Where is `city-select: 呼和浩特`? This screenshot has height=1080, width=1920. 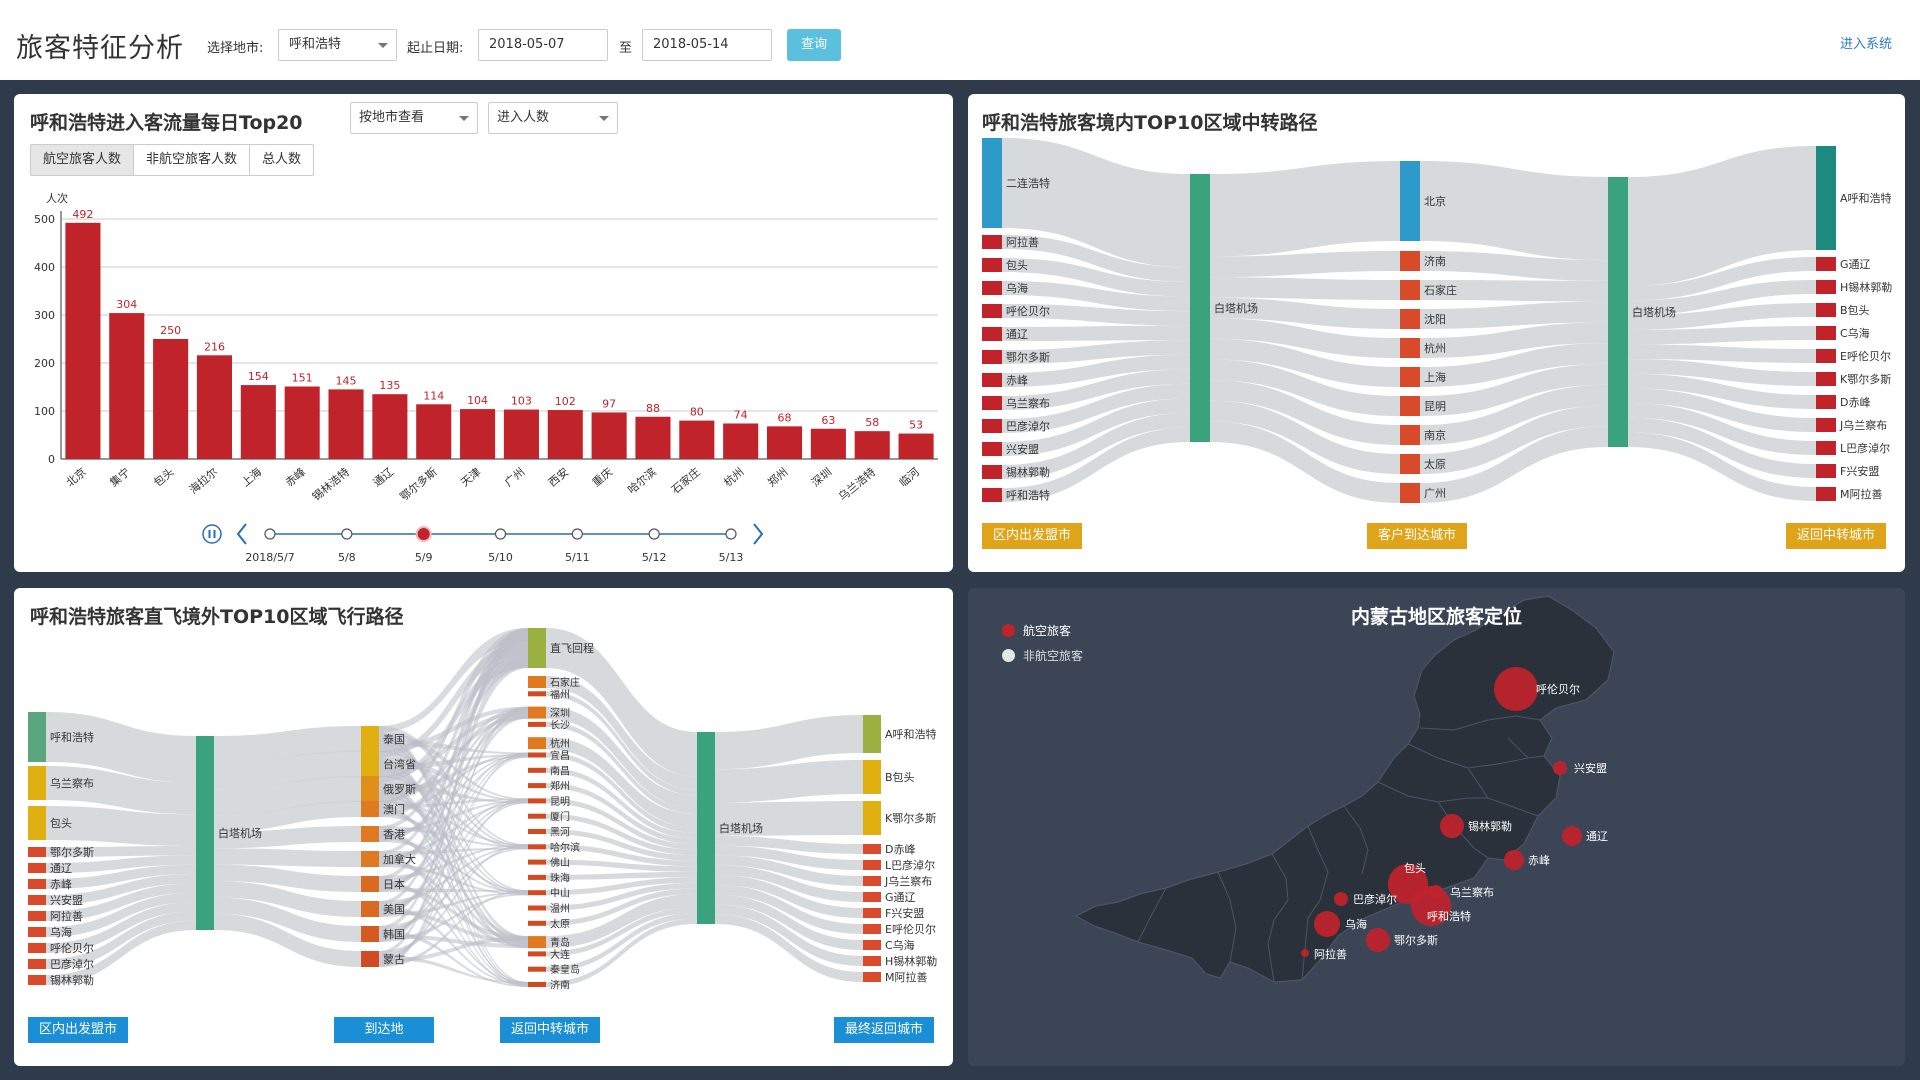
city-select: 呼和浩特 is located at coordinates (337, 45).